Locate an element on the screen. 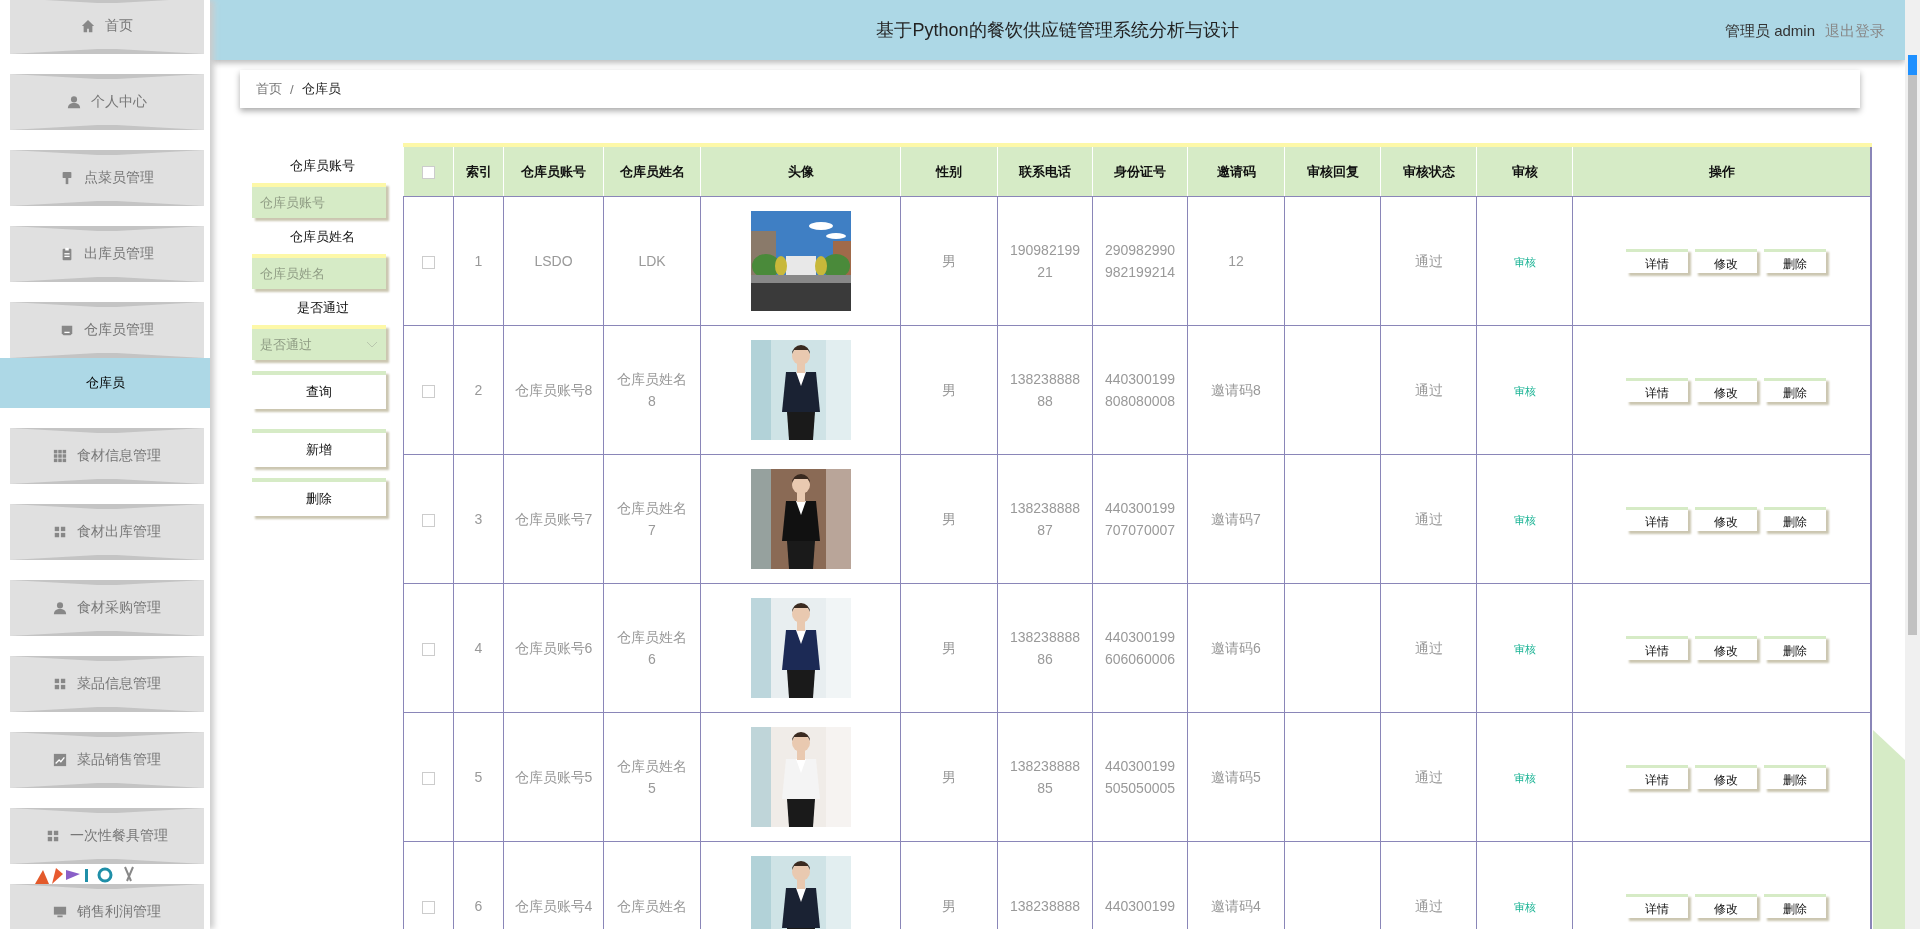 This screenshot has height=929, width=1920. table-cell: 仓库员姓名8 is located at coordinates (652, 390).